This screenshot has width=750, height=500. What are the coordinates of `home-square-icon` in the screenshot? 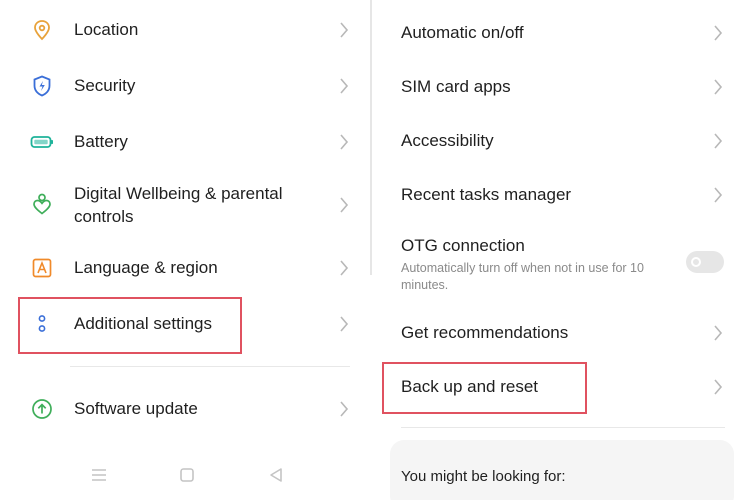 It's located at (187, 475).